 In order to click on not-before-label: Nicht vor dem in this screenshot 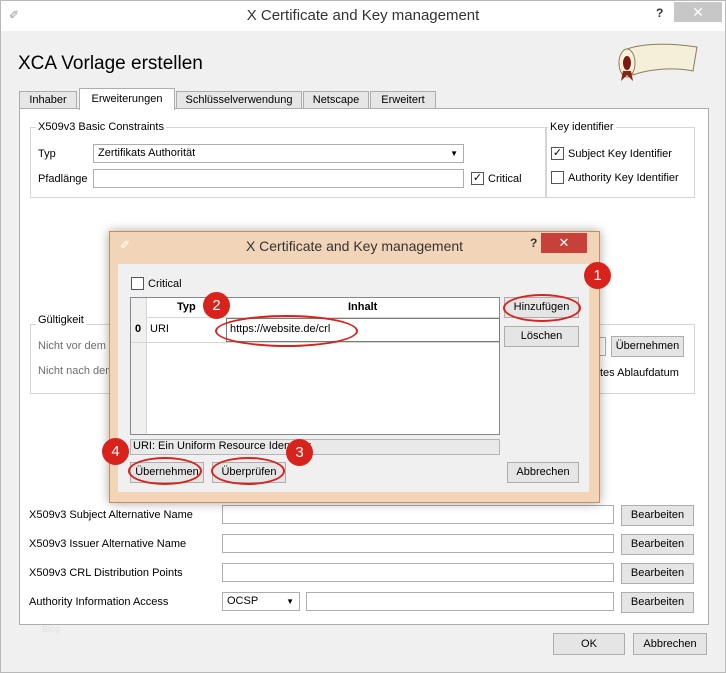, I will do `click(72, 346)`.